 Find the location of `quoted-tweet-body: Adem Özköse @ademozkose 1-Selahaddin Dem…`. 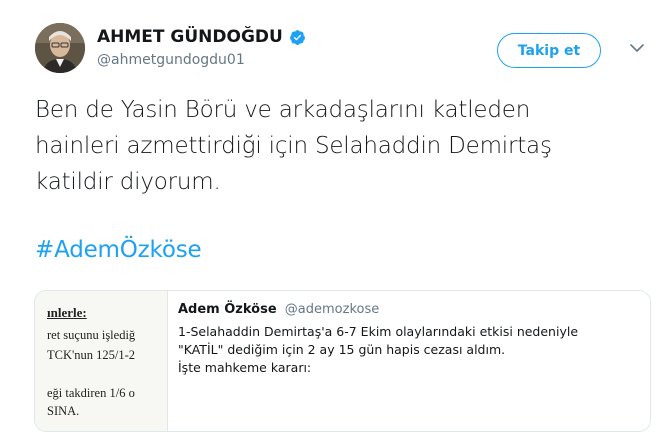

quoted-tweet-body: Adem Özköse @ademozkose 1-Selahaddin Dem… is located at coordinates (408, 339).